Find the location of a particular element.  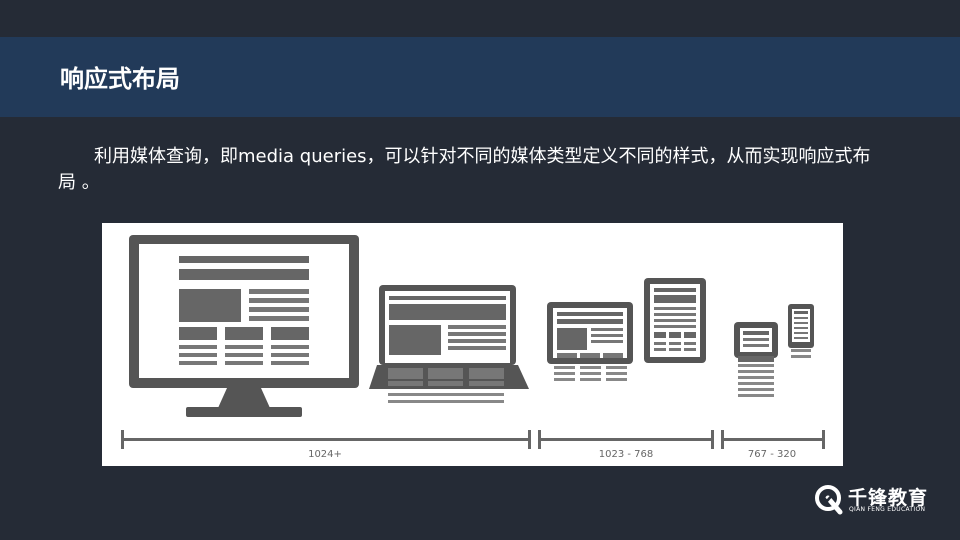

range-label-tablet: 1023 - 768 is located at coordinates (626, 454).